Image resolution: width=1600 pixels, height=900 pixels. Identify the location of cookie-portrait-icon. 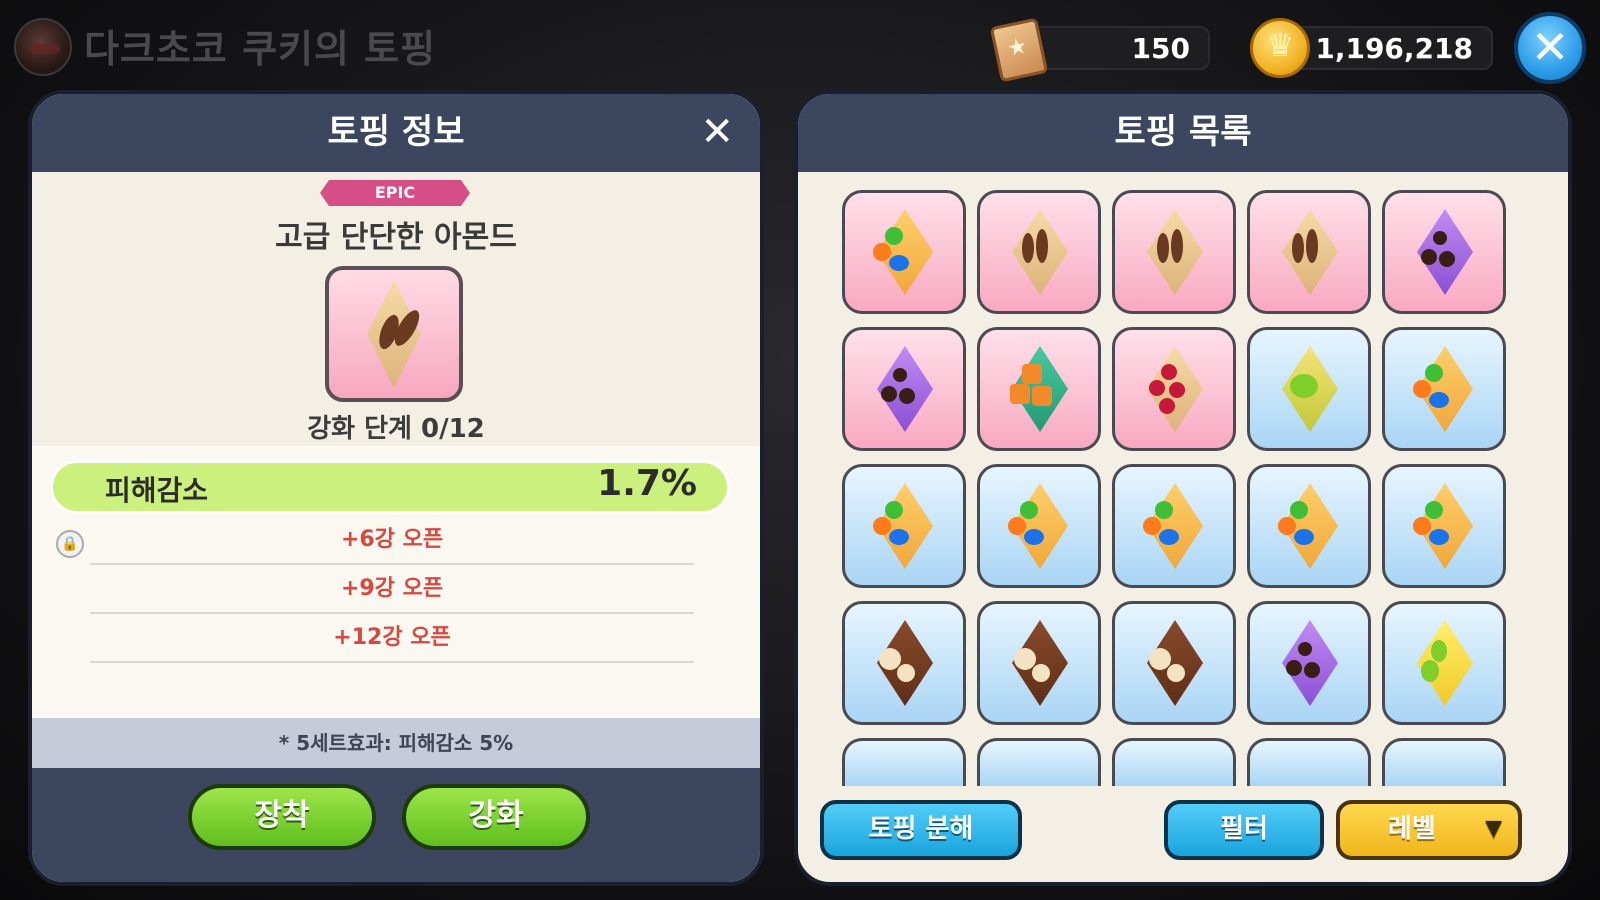
(43, 47).